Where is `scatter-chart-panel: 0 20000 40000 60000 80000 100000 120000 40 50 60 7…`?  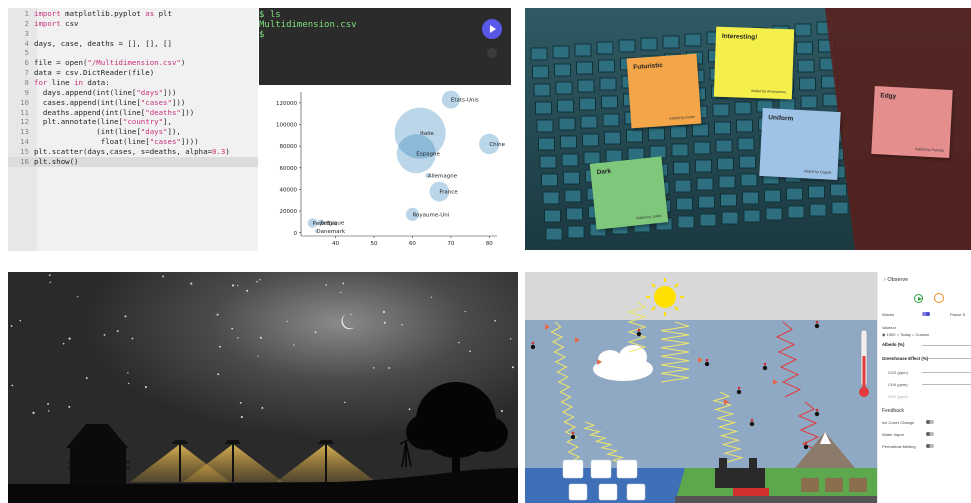 scatter-chart-panel: 0 20000 40000 60000 80000 100000 120000 40 50 60 7… is located at coordinates (385, 168).